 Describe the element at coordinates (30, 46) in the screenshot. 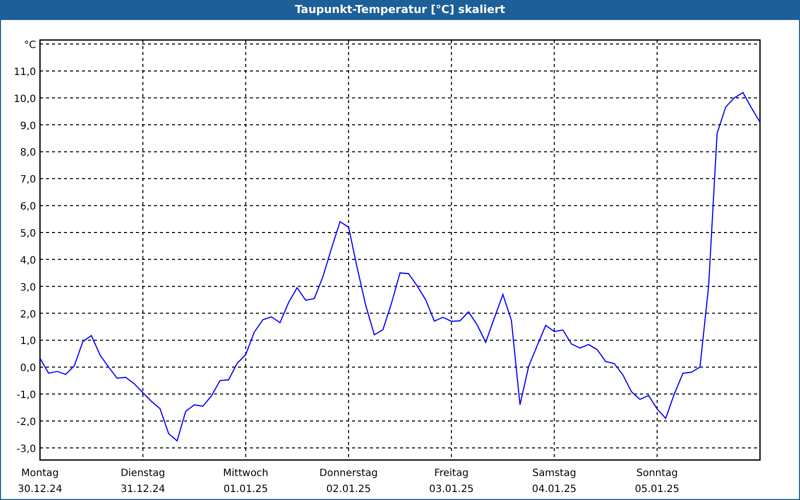

I see `axis-unit-label: °C` at that location.